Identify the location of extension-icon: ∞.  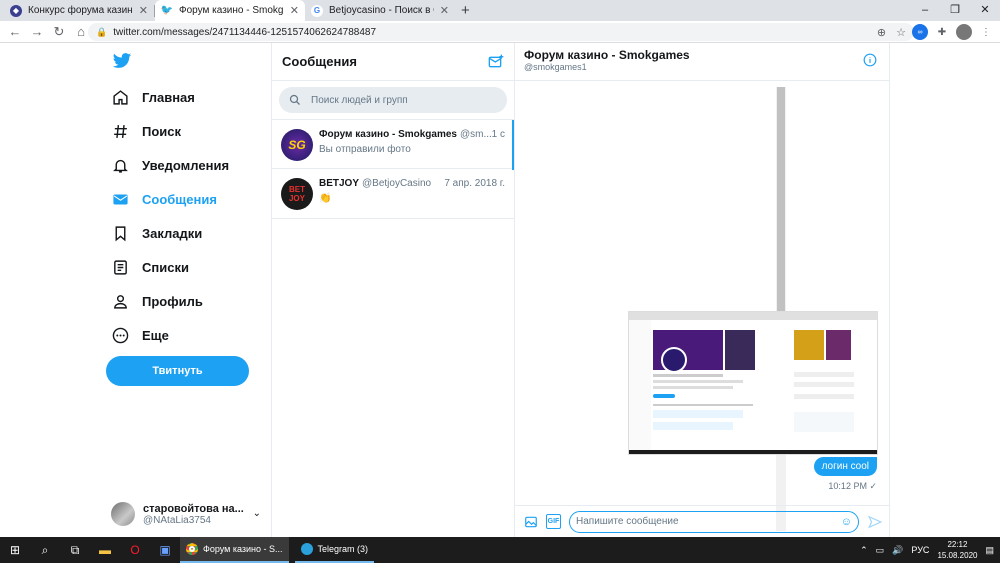
(920, 32).